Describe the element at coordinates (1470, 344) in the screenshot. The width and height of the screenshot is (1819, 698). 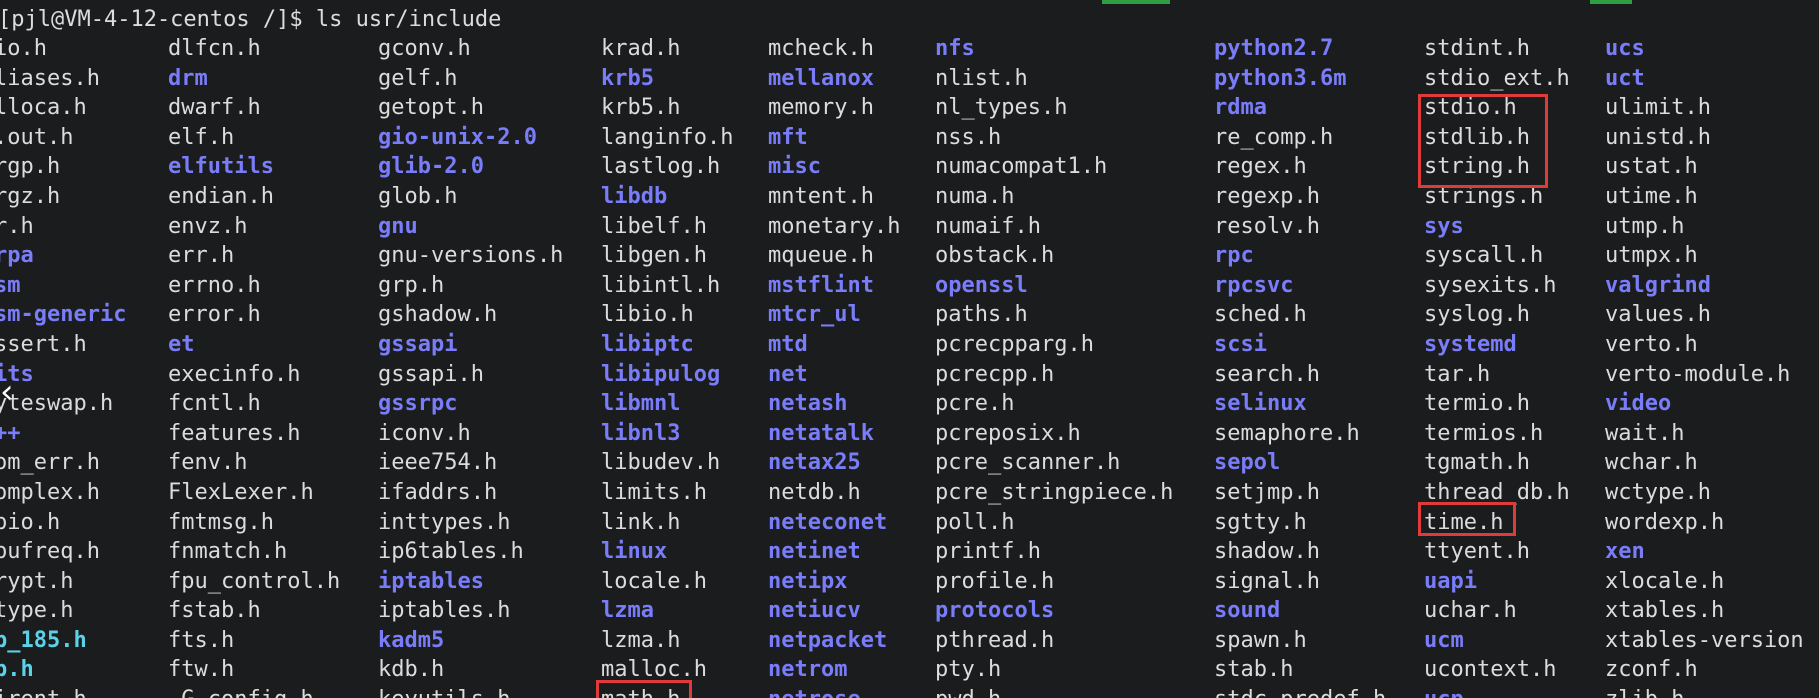
I see `directory-entry: systemd` at that location.